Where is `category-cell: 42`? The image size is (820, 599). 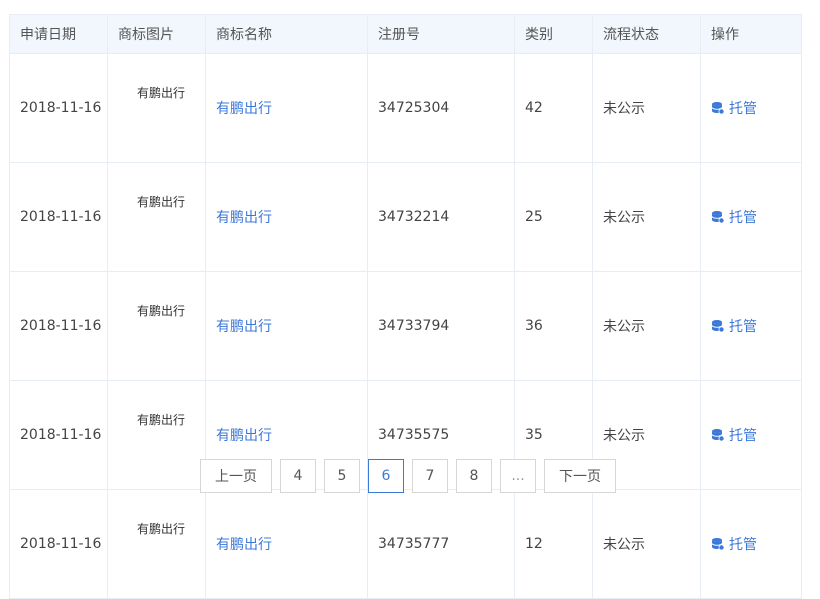 category-cell: 42 is located at coordinates (553, 108).